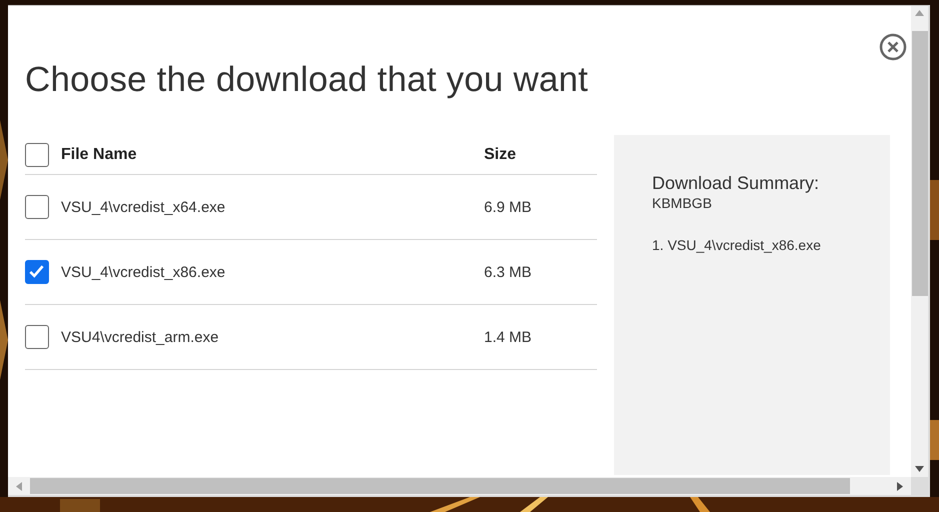 Image resolution: width=939 pixels, height=512 pixels. What do you see at coordinates (140, 337) in the screenshot?
I see `file-name: VSU4\vcredist_arm.exe` at bounding box center [140, 337].